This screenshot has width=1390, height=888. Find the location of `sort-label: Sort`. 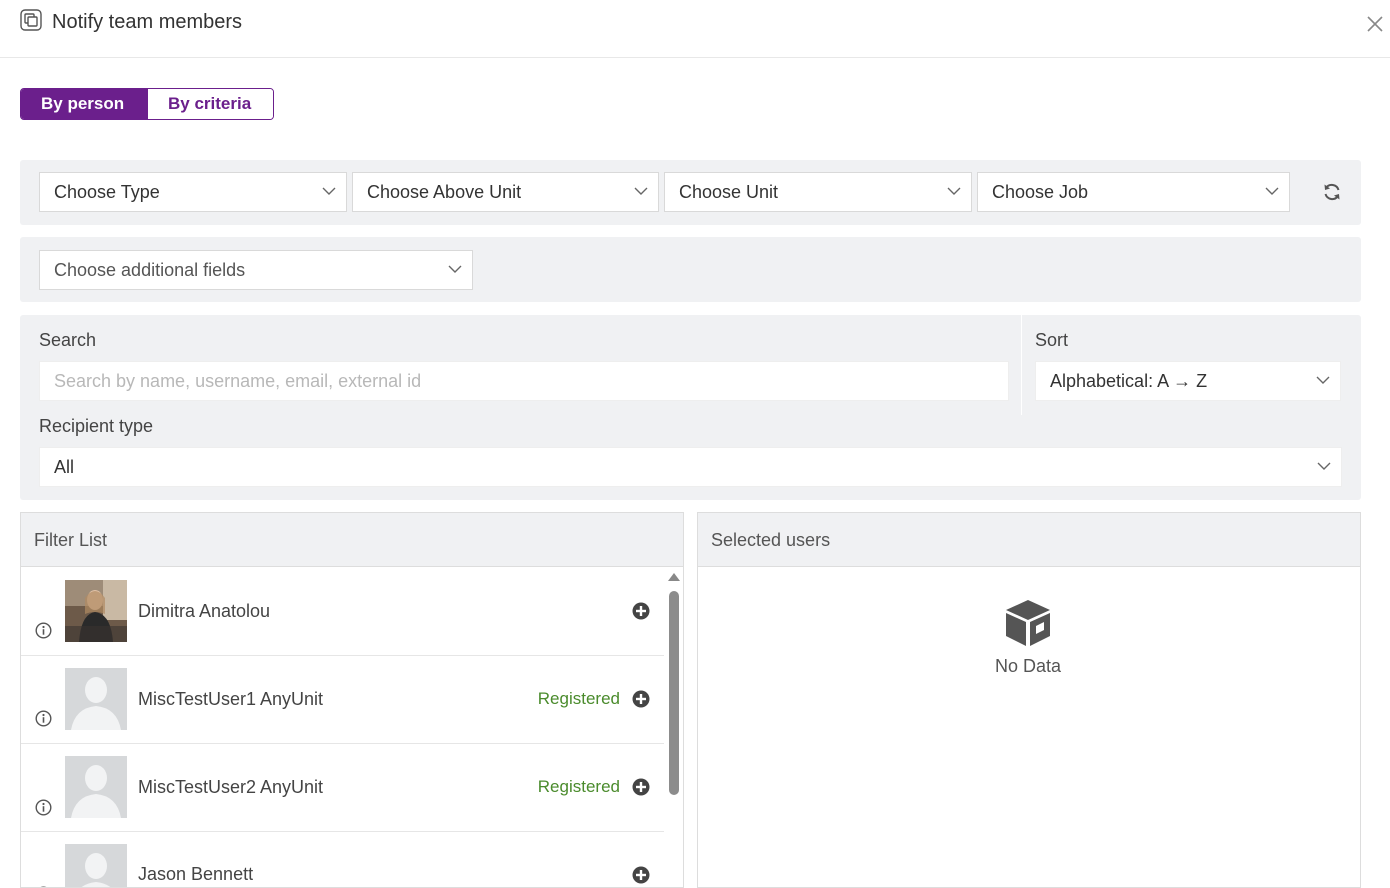

sort-label: Sort is located at coordinates (1052, 340).